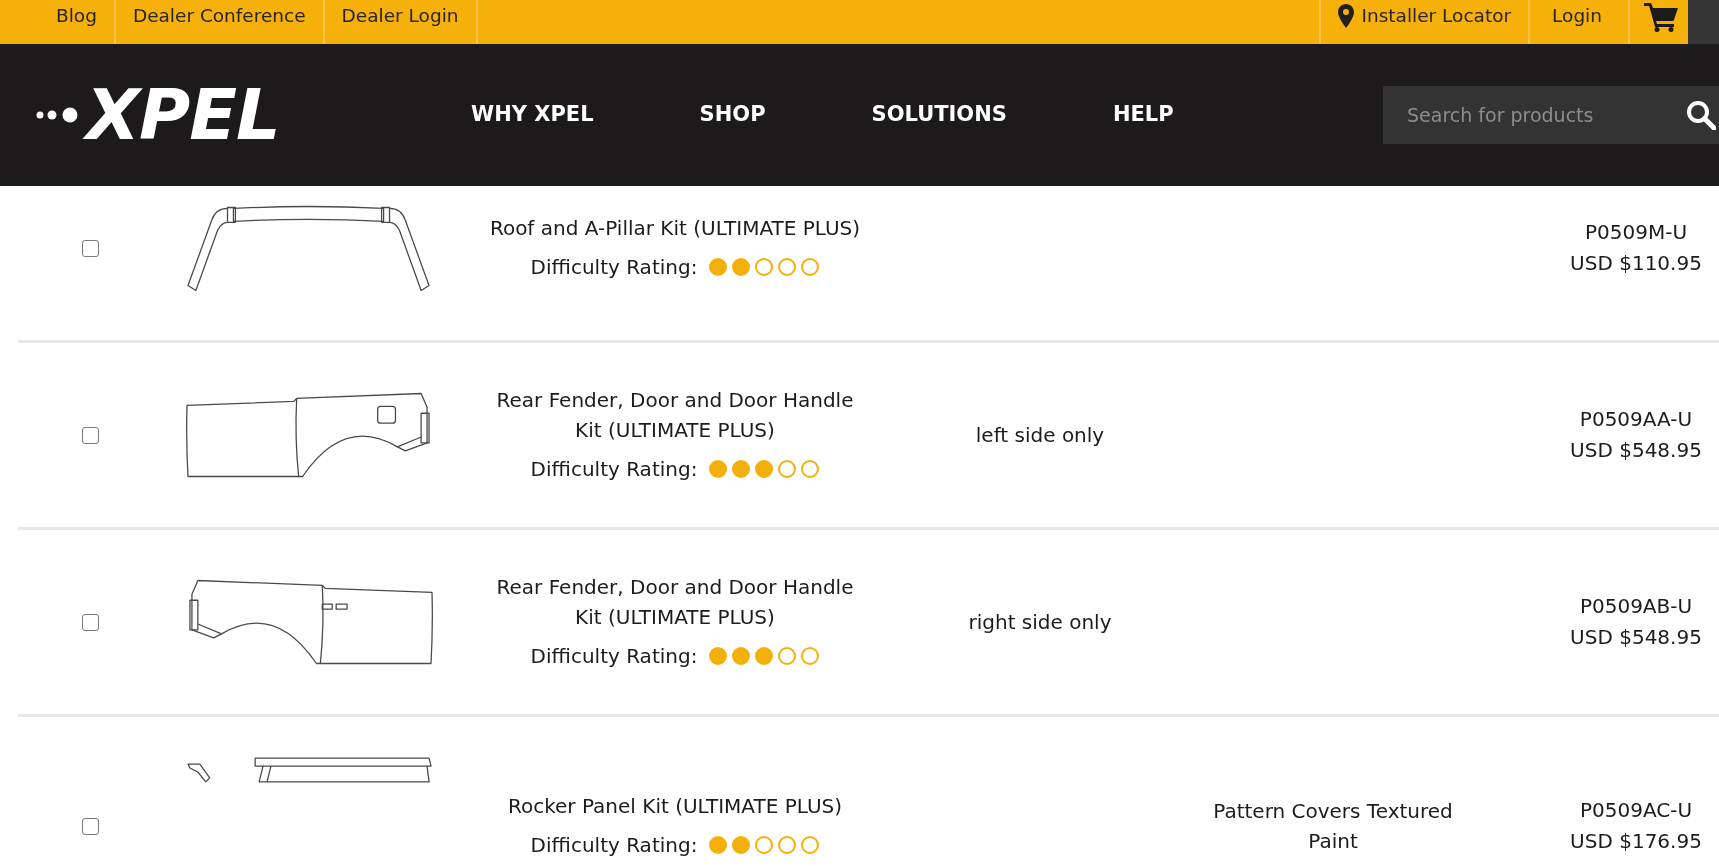 The height and width of the screenshot is (866, 1719). Describe the element at coordinates (1333, 826) in the screenshot. I see `product-note: Pattern Covers Textured Paint` at that location.